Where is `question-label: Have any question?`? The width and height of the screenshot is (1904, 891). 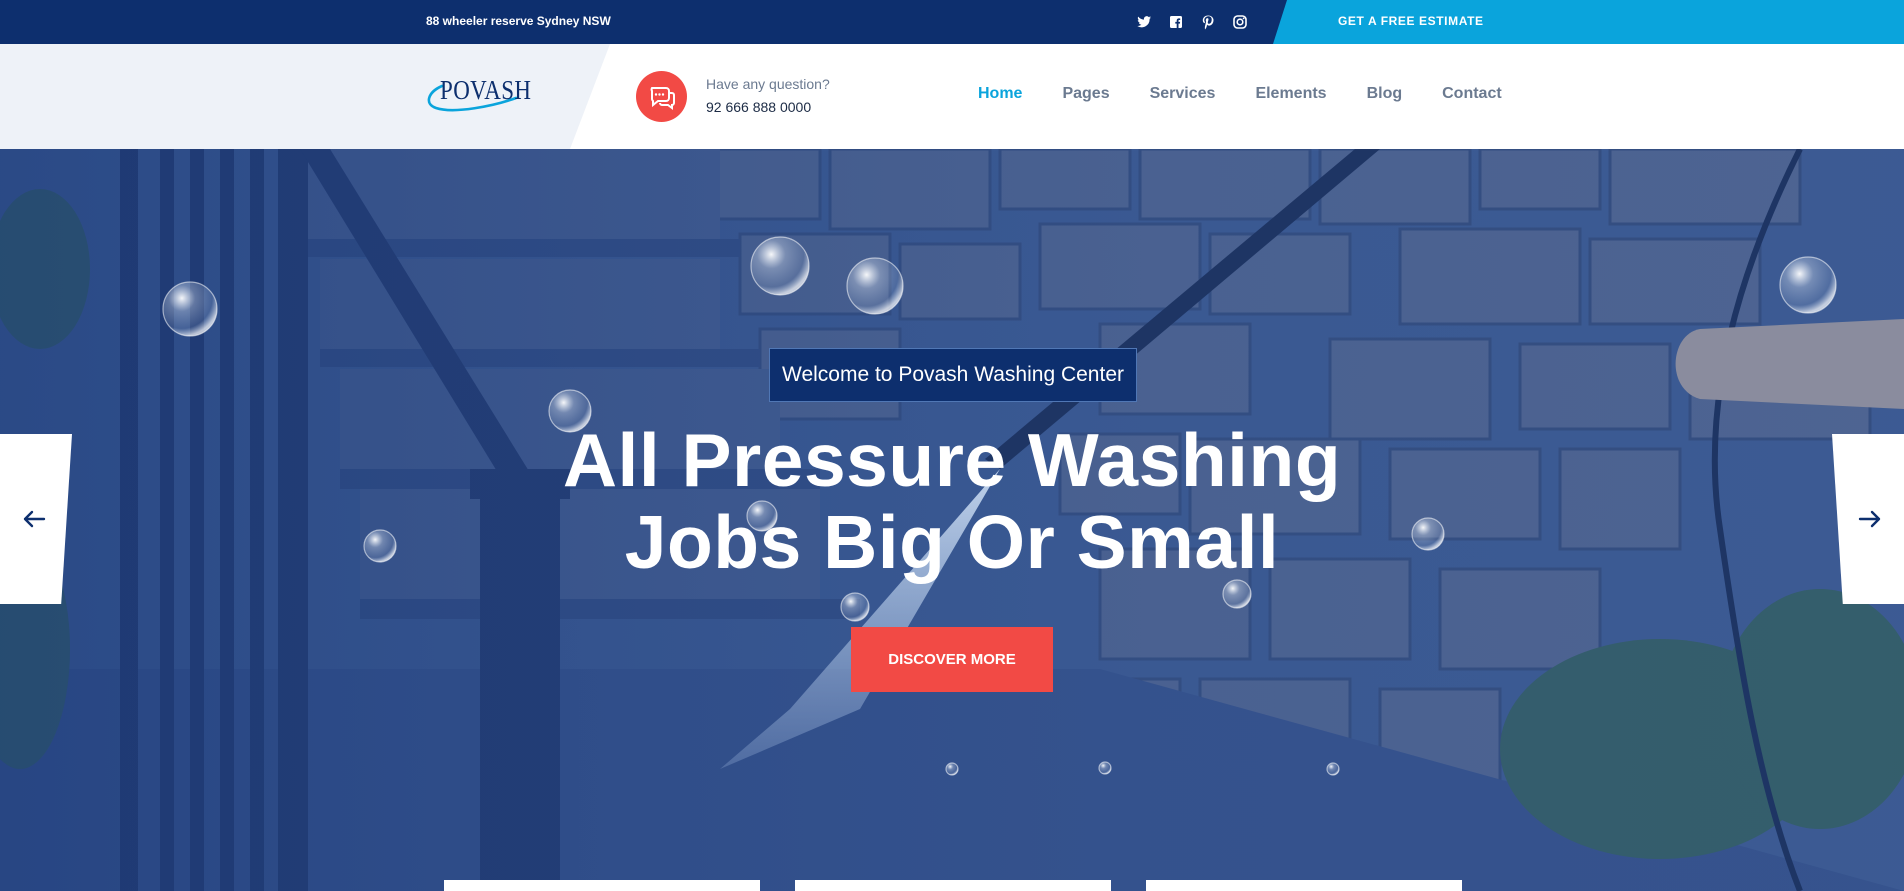
question-label: Have any question? is located at coordinates (768, 84).